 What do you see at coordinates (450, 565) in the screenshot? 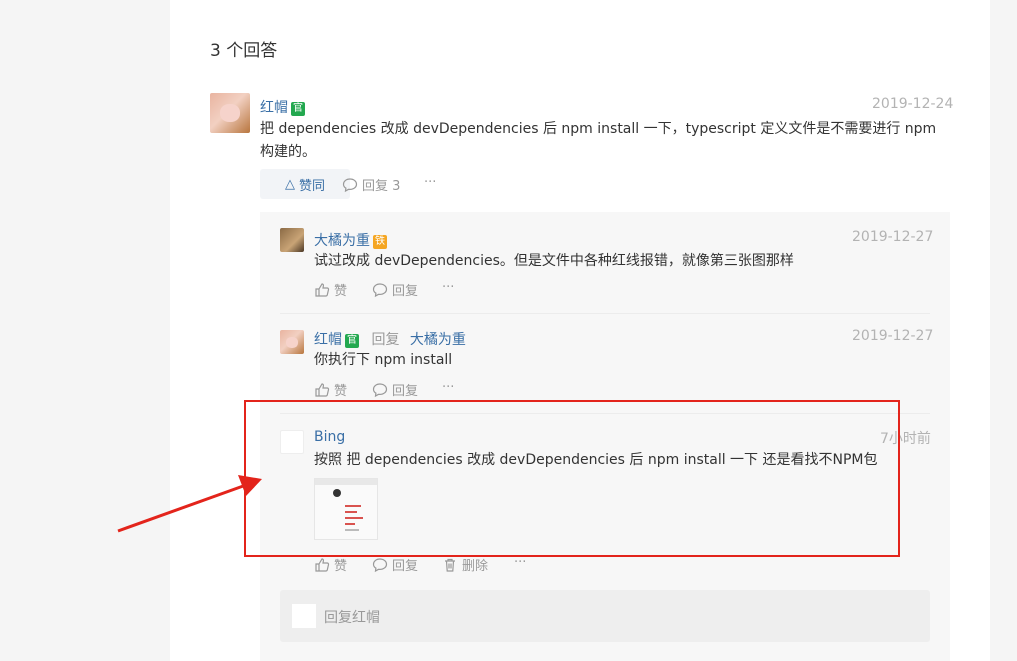
I see `trash-icon` at bounding box center [450, 565].